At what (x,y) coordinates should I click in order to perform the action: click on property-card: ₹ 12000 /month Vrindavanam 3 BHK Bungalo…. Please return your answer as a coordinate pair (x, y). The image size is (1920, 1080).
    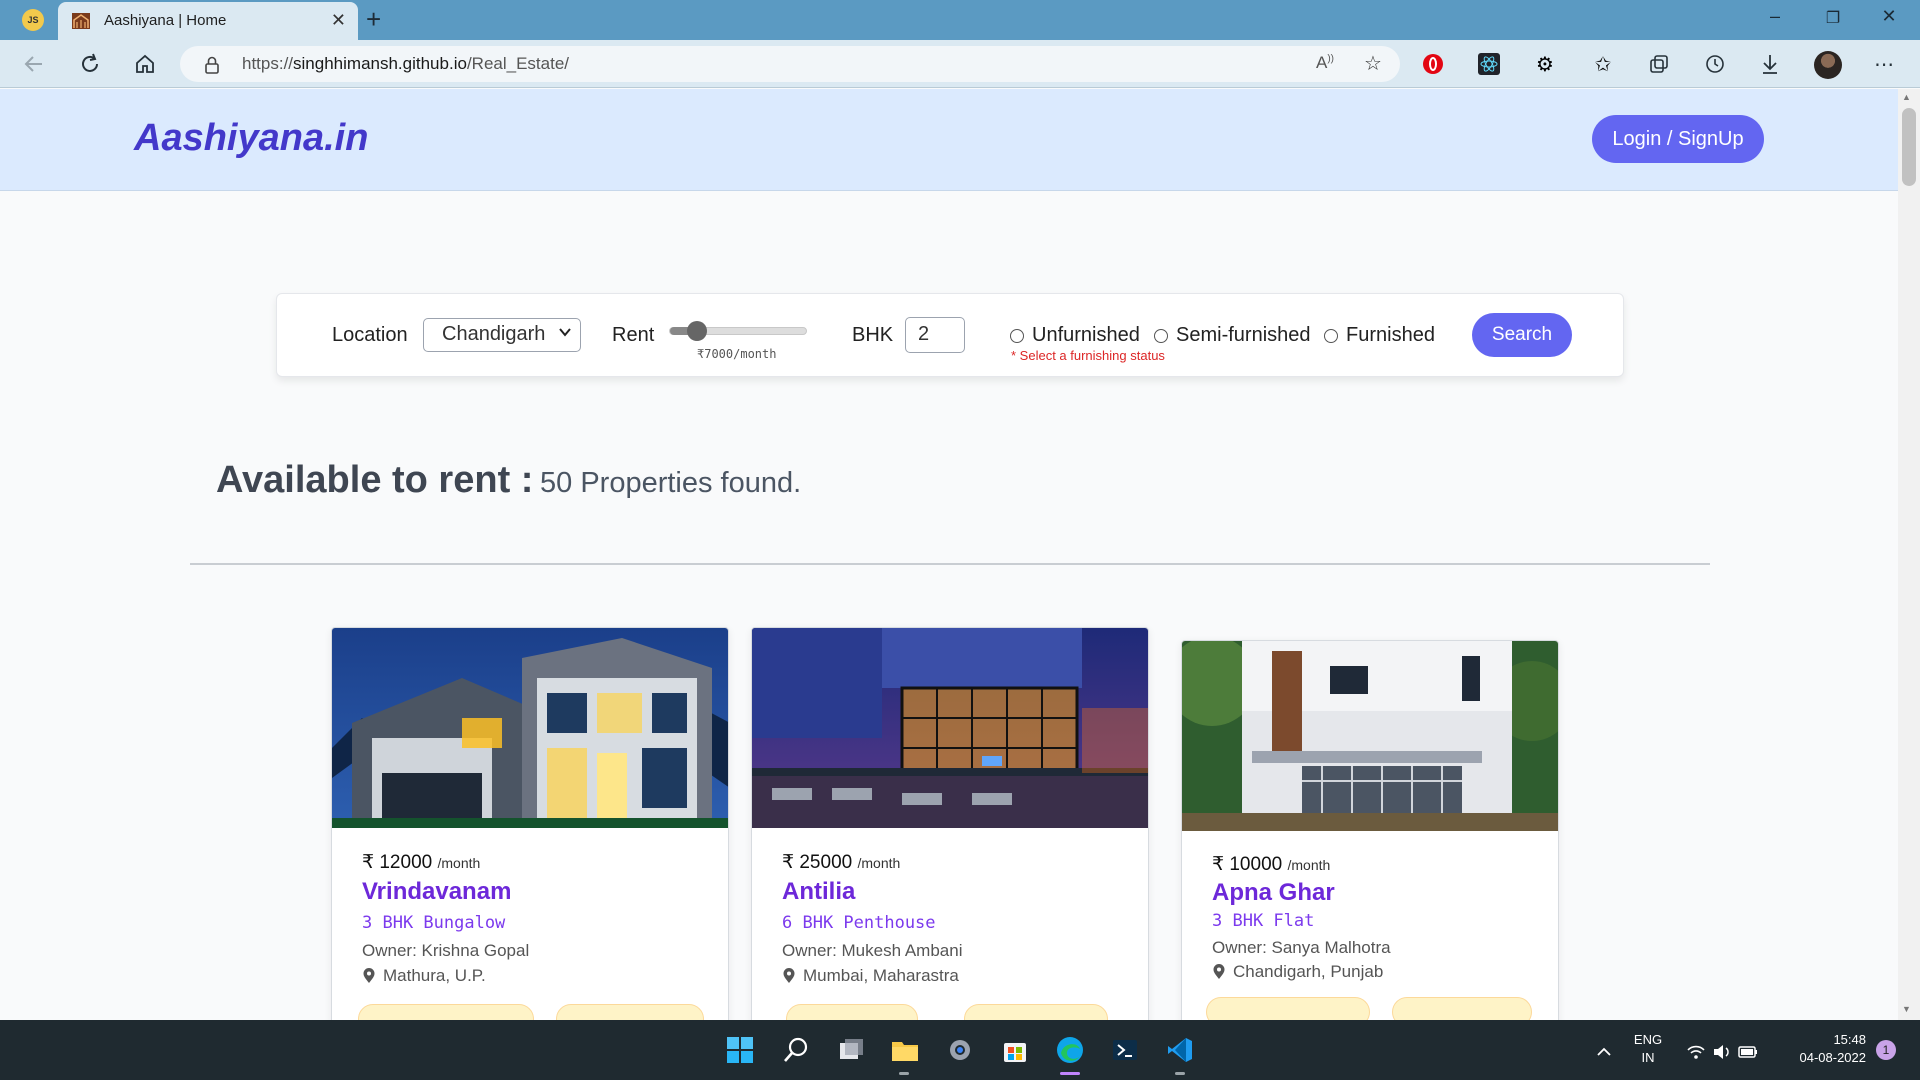
    Looking at the image, I should click on (530, 823).